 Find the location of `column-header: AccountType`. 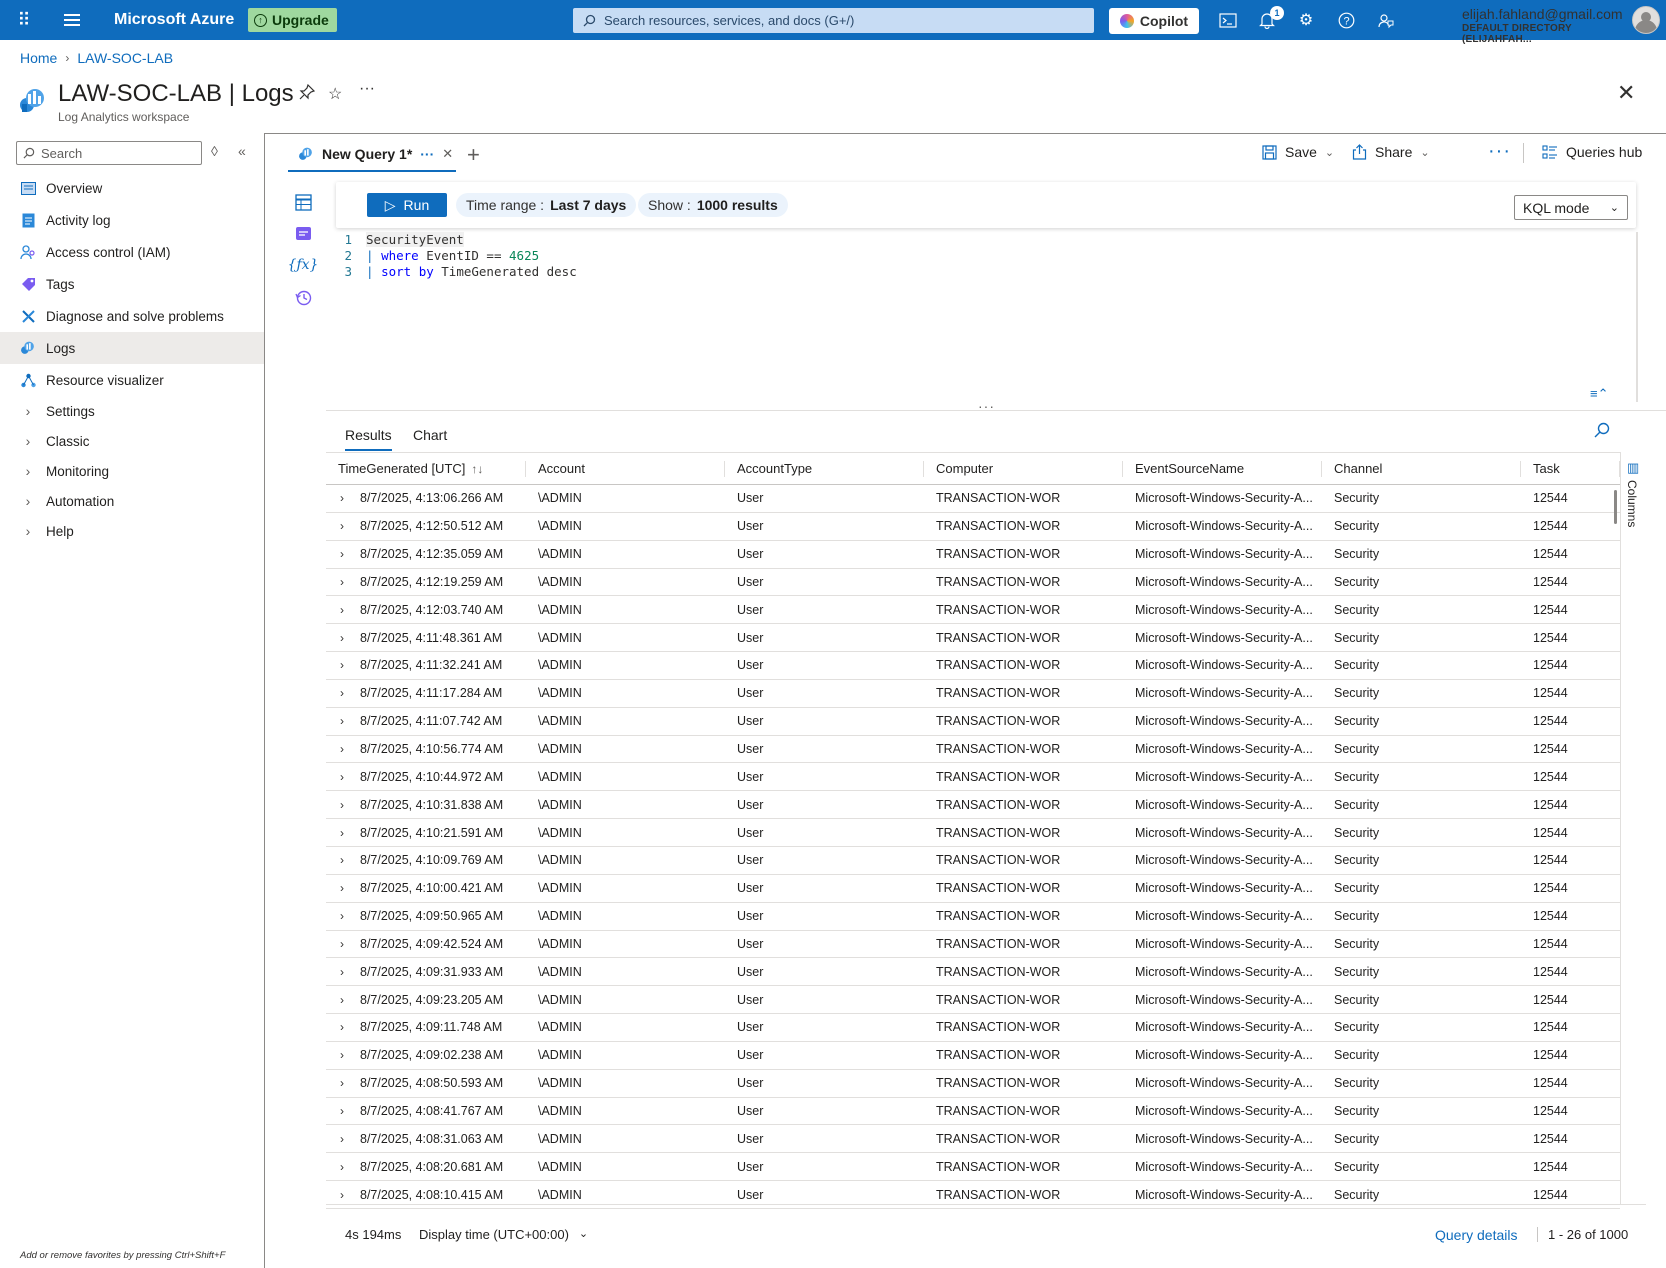

column-header: AccountType is located at coordinates (824, 468).